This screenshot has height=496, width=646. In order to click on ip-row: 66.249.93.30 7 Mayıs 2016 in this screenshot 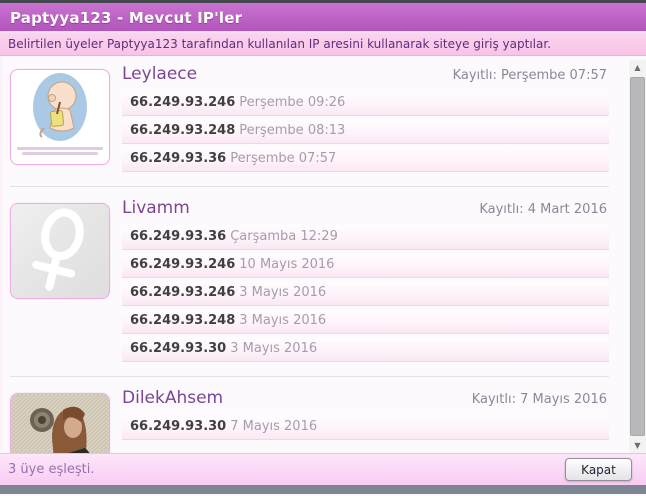, I will do `click(365, 427)`.